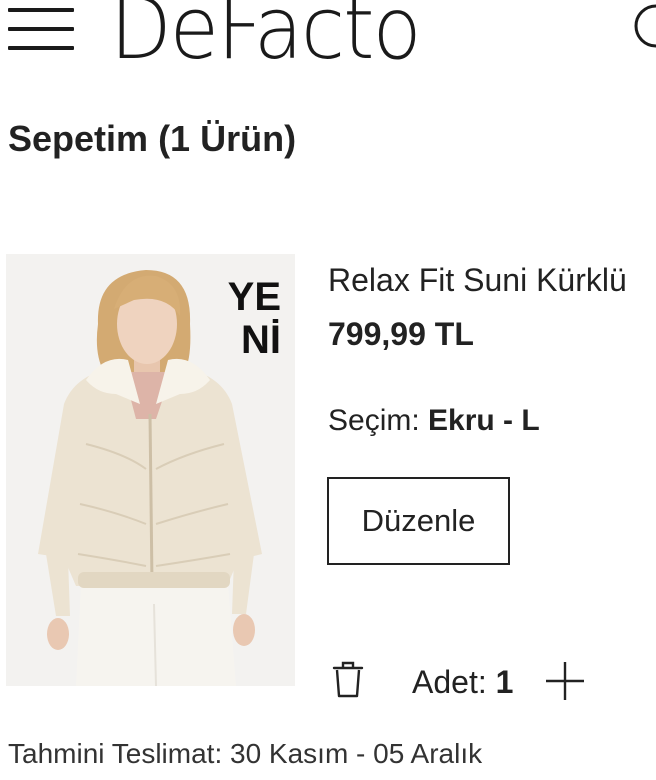 The width and height of the screenshot is (656, 780). I want to click on quantity: Adet: 1, so click(462, 682).